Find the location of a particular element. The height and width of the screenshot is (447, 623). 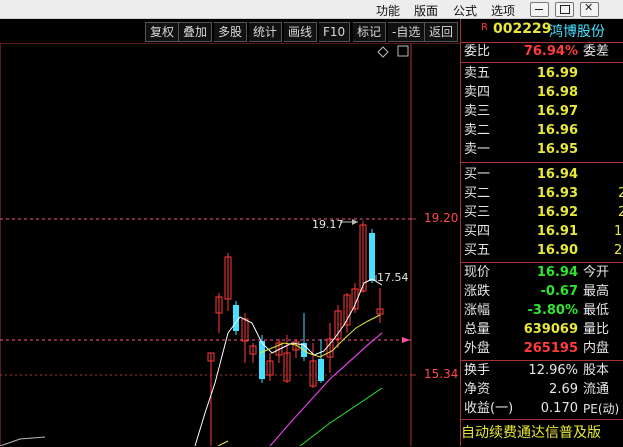

stat-label: 现价 is located at coordinates (477, 272).